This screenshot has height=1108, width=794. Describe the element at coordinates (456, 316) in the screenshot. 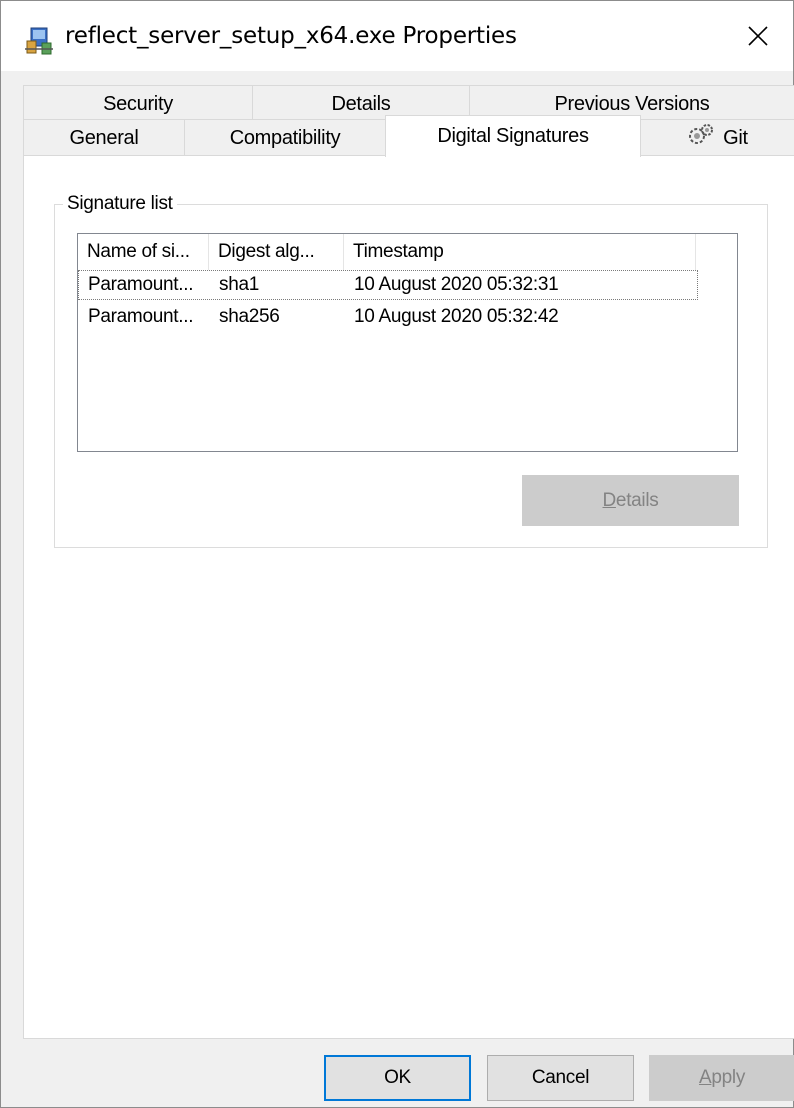

I see `timestamp-cell: 10 August 2020 05:32:42` at that location.